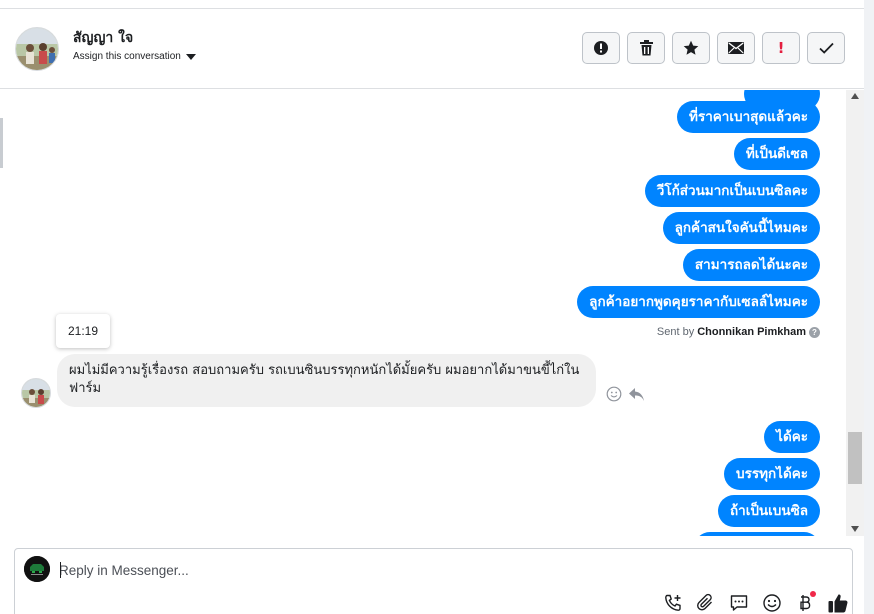 This screenshot has width=874, height=614. I want to click on mark-unread-button, so click(736, 48).